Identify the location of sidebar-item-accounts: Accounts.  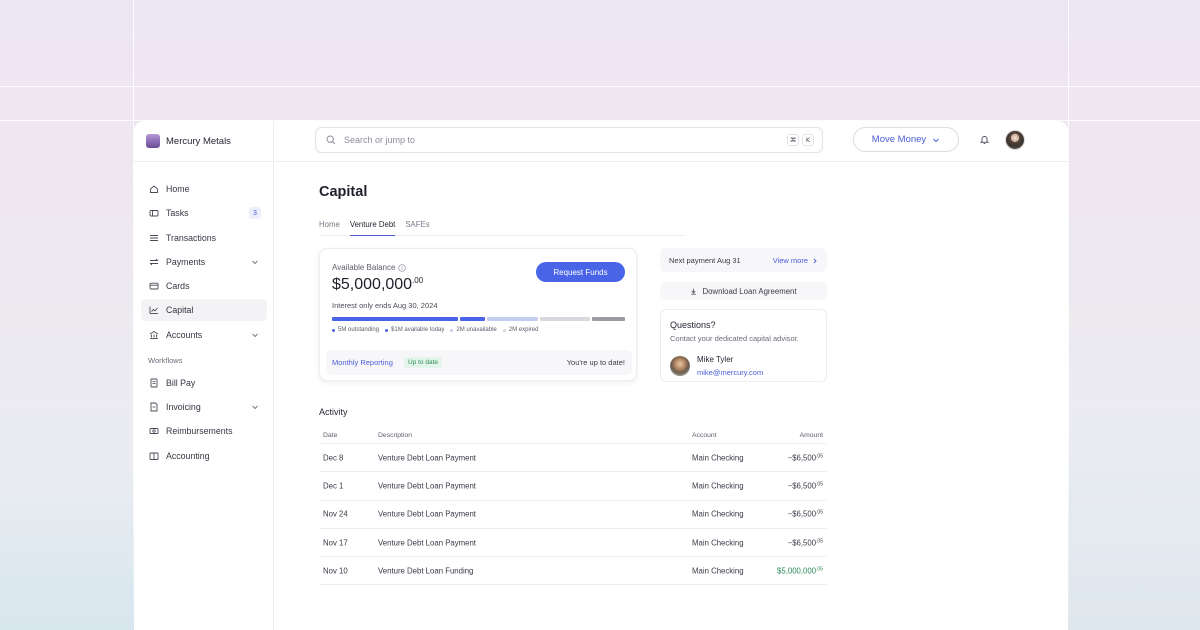
(204, 335).